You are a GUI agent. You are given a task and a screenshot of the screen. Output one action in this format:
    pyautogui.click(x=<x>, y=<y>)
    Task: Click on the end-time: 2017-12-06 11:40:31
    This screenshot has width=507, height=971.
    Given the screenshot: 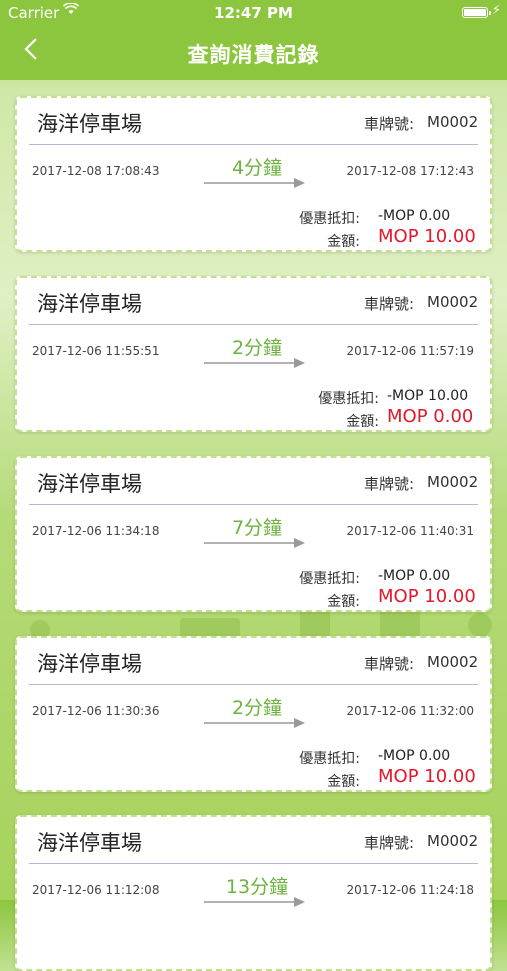 What is the action you would take?
    pyautogui.click(x=410, y=531)
    